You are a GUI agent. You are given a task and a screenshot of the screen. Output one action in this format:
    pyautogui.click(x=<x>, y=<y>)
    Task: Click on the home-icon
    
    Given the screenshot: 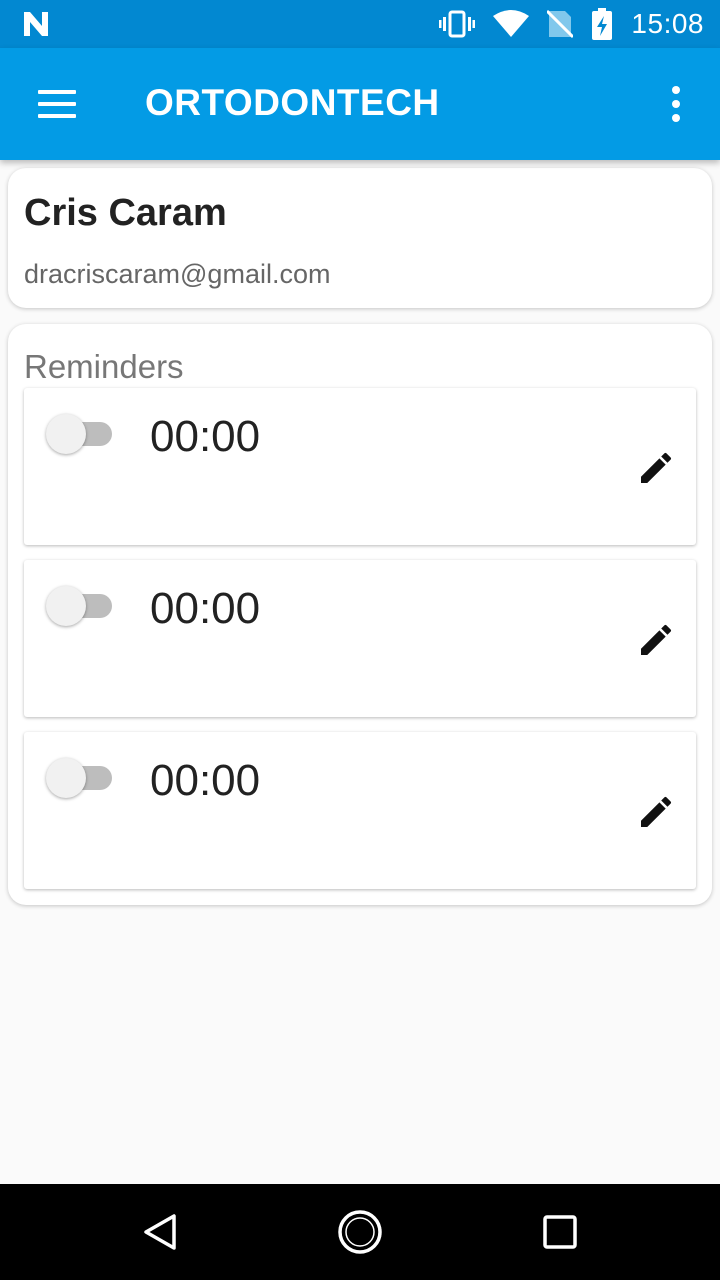 What is the action you would take?
    pyautogui.click(x=360, y=1232)
    